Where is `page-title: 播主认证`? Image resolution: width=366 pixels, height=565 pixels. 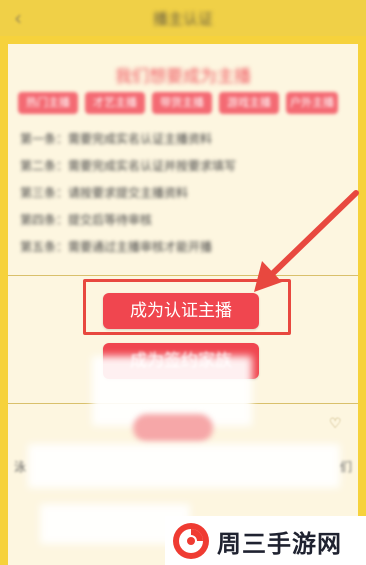 page-title: 播主认证 is located at coordinates (182, 19).